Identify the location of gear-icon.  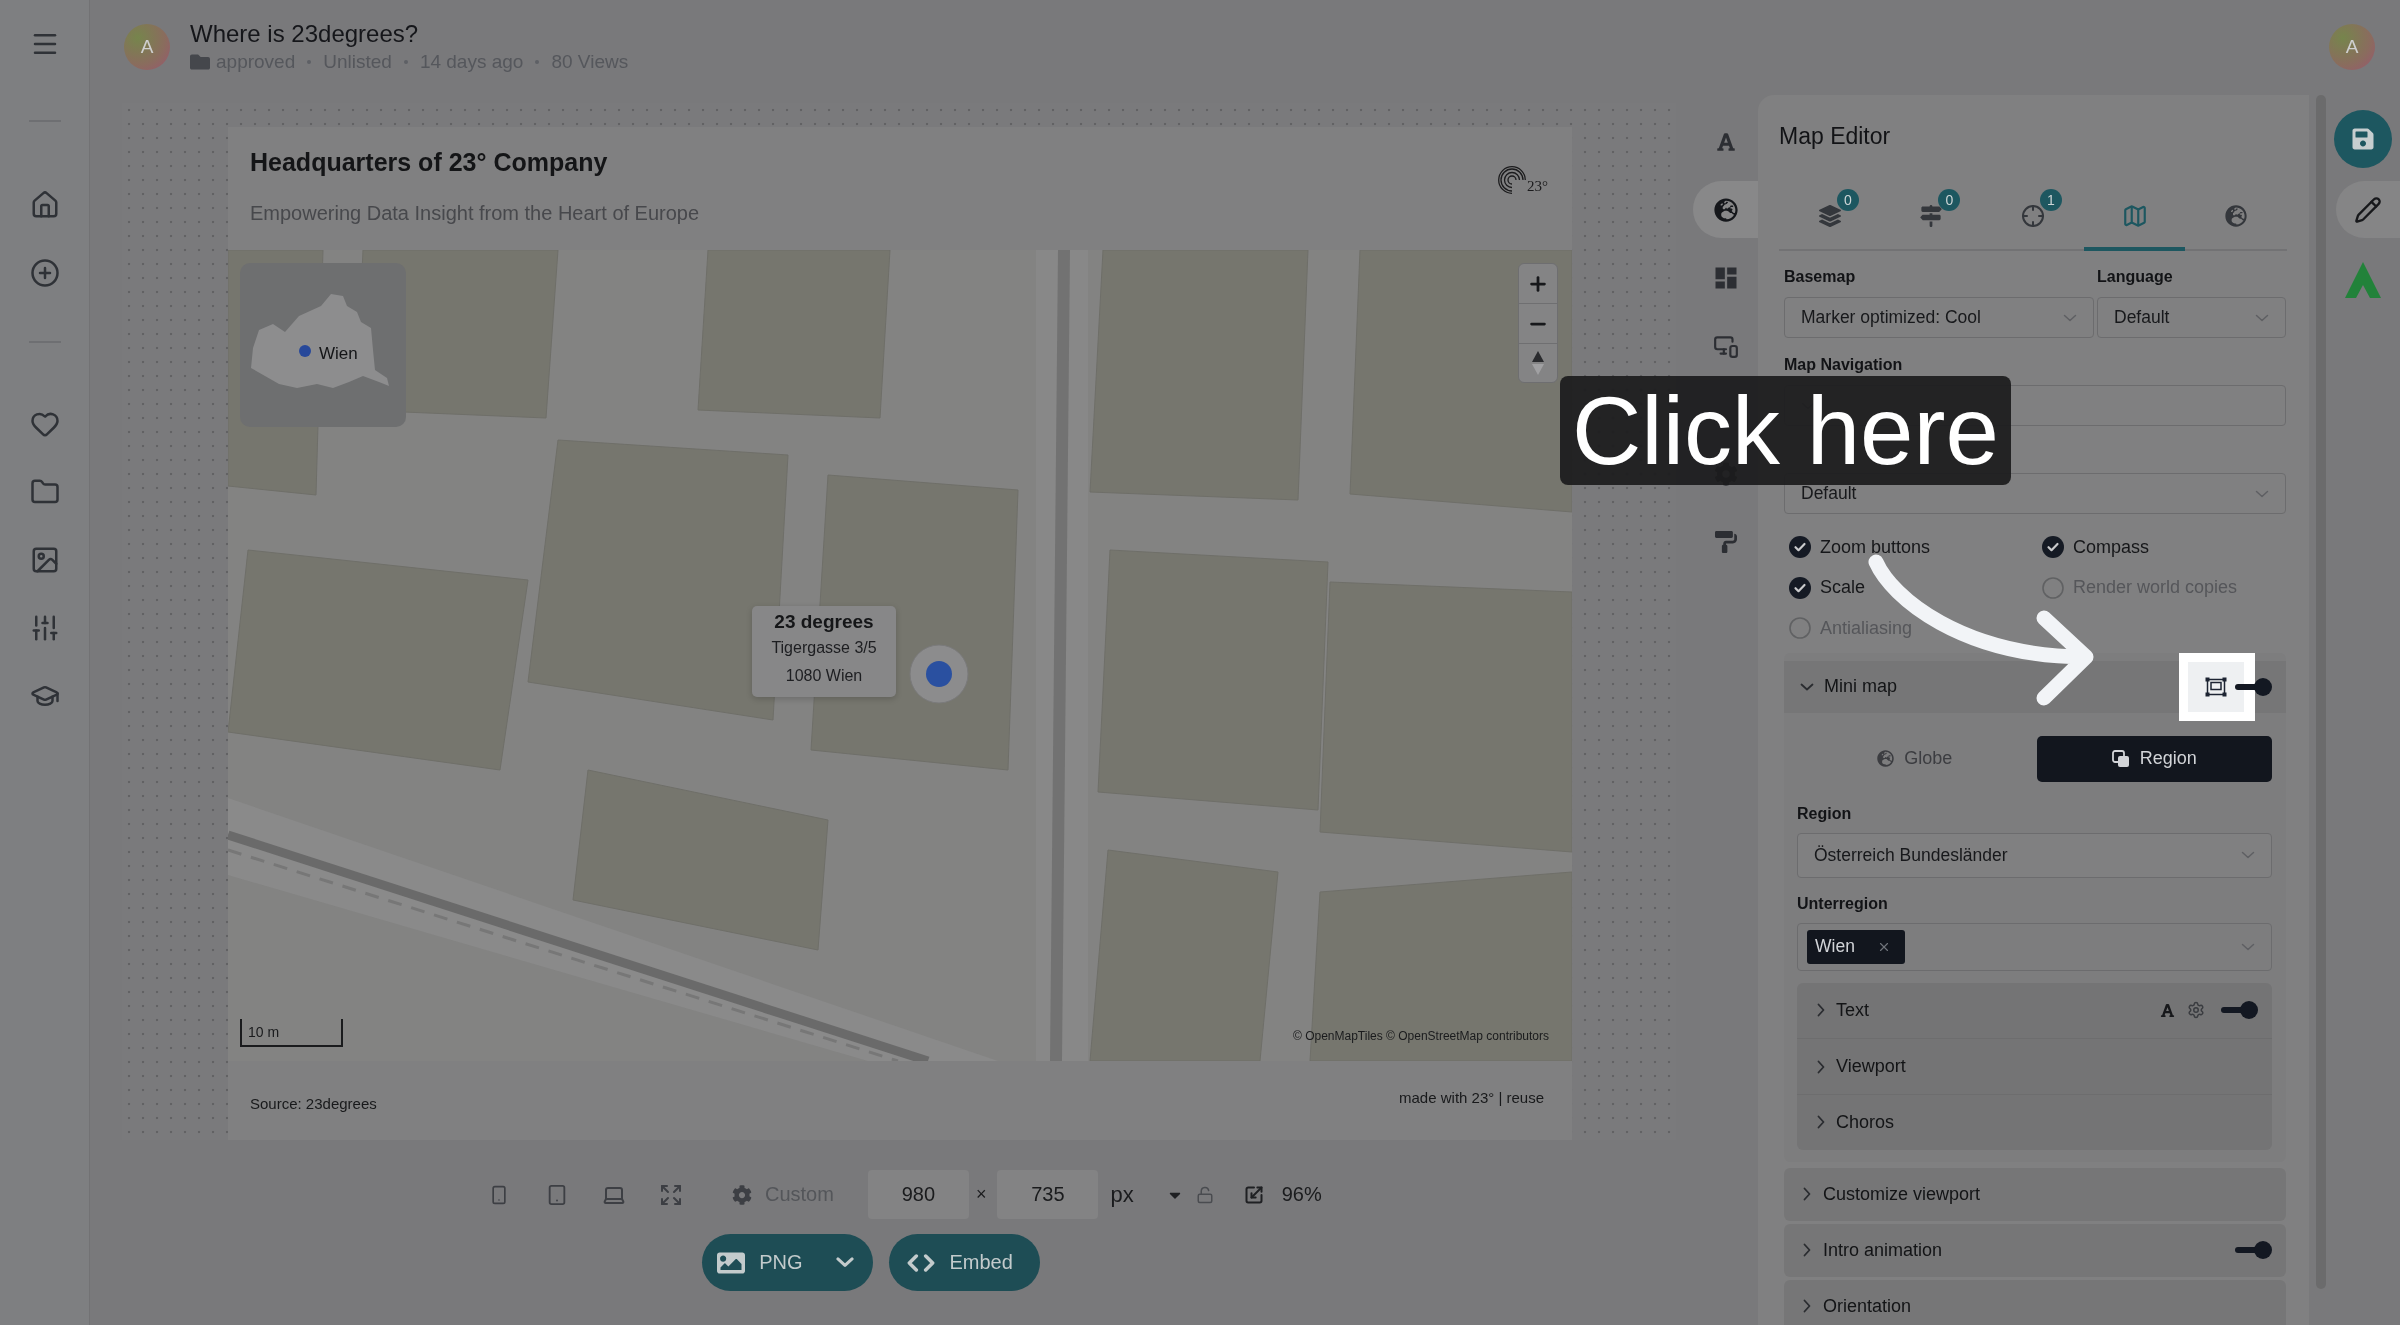
(742, 1194).